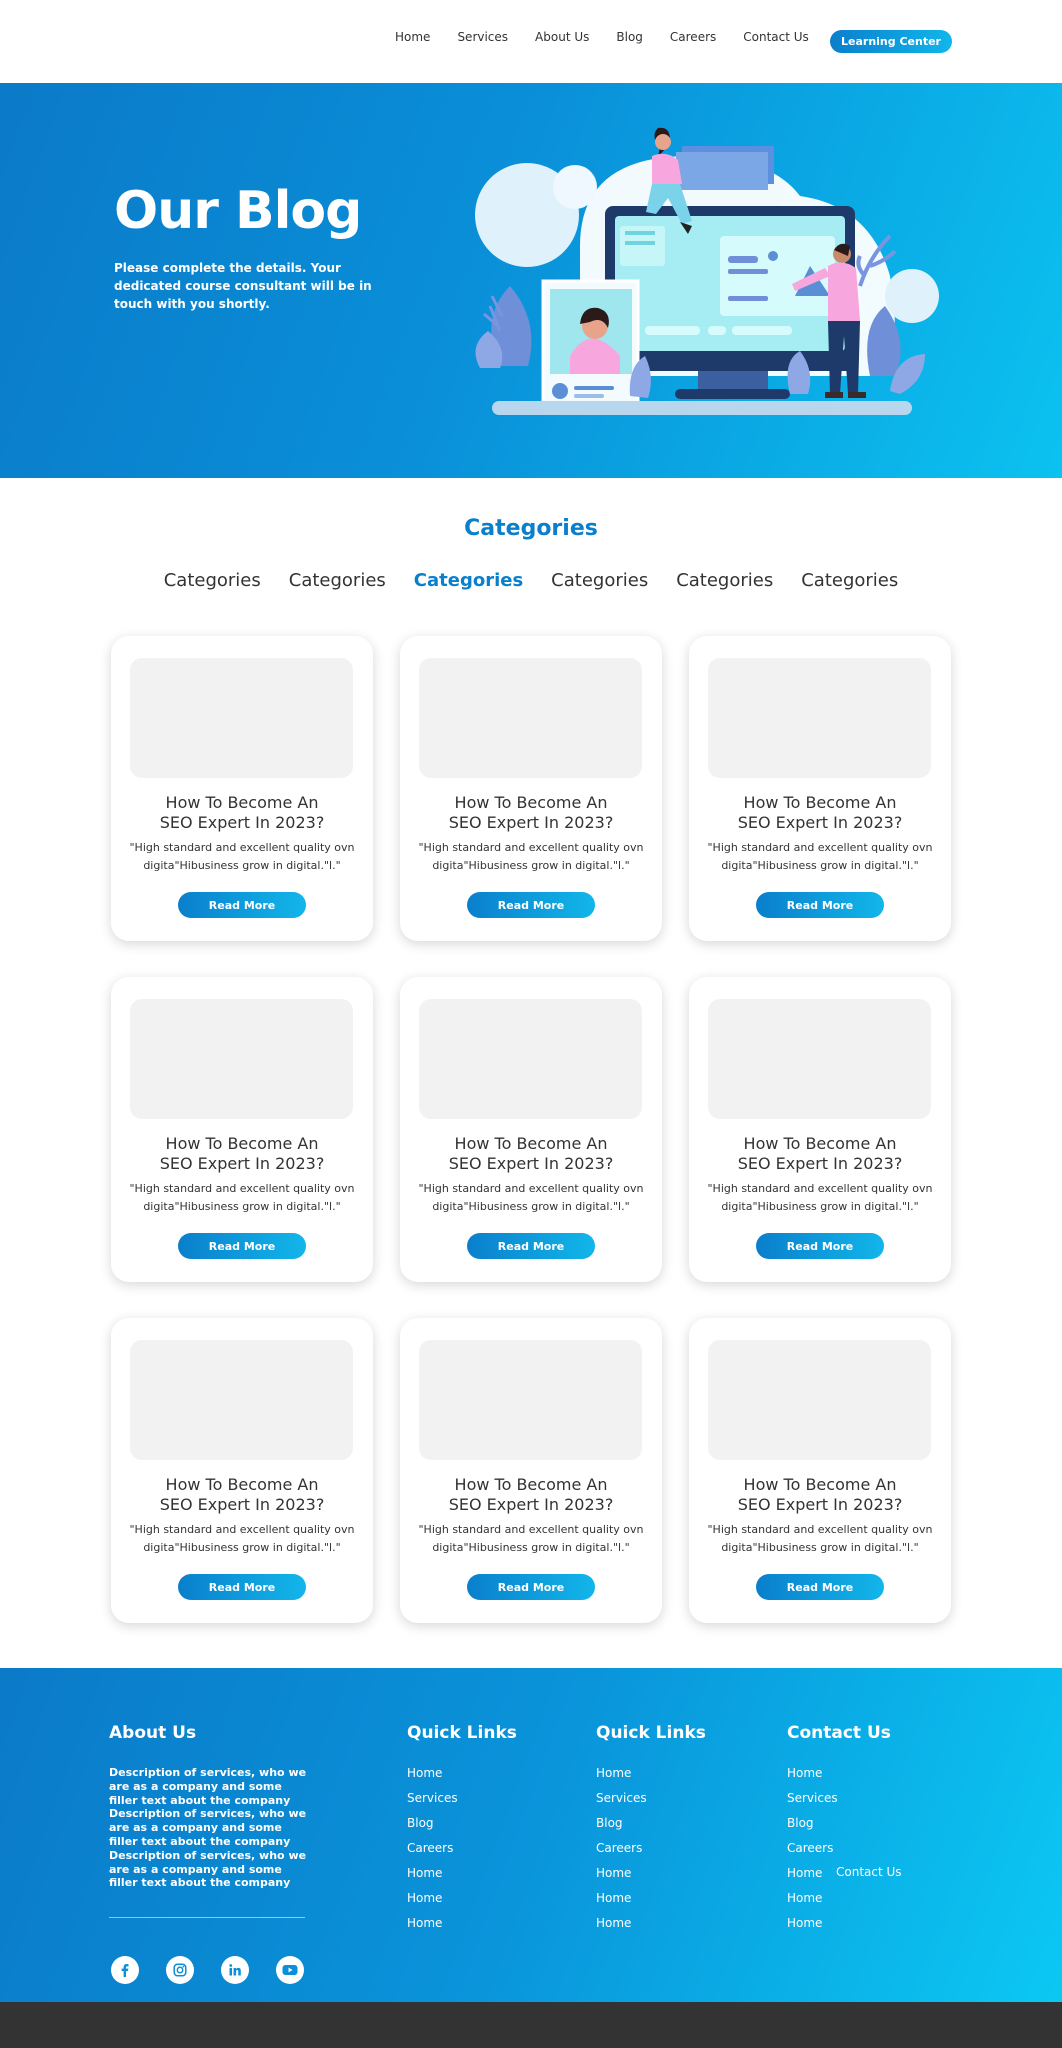 The height and width of the screenshot is (2048, 1062). Describe the element at coordinates (693, 37) in the screenshot. I see `nav-link-careers: Careers` at that location.